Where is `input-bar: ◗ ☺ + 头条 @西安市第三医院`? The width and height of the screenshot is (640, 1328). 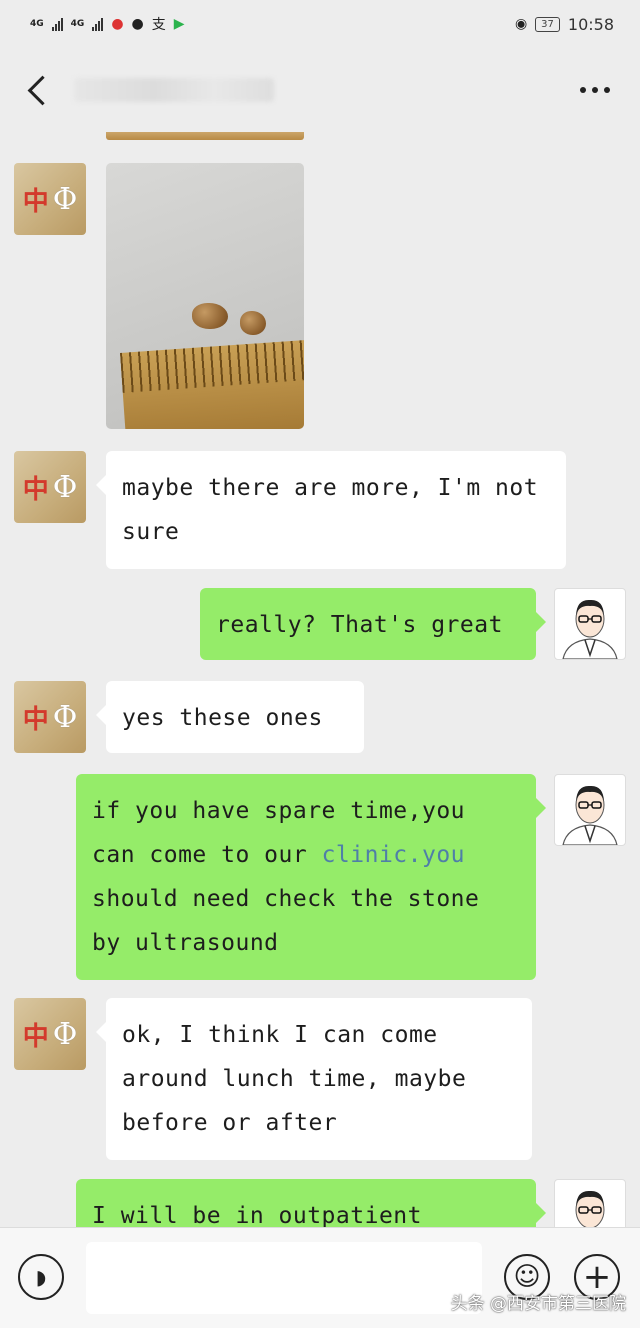 input-bar: ◗ ☺ + 头条 @西安市第三医院 is located at coordinates (320, 1277).